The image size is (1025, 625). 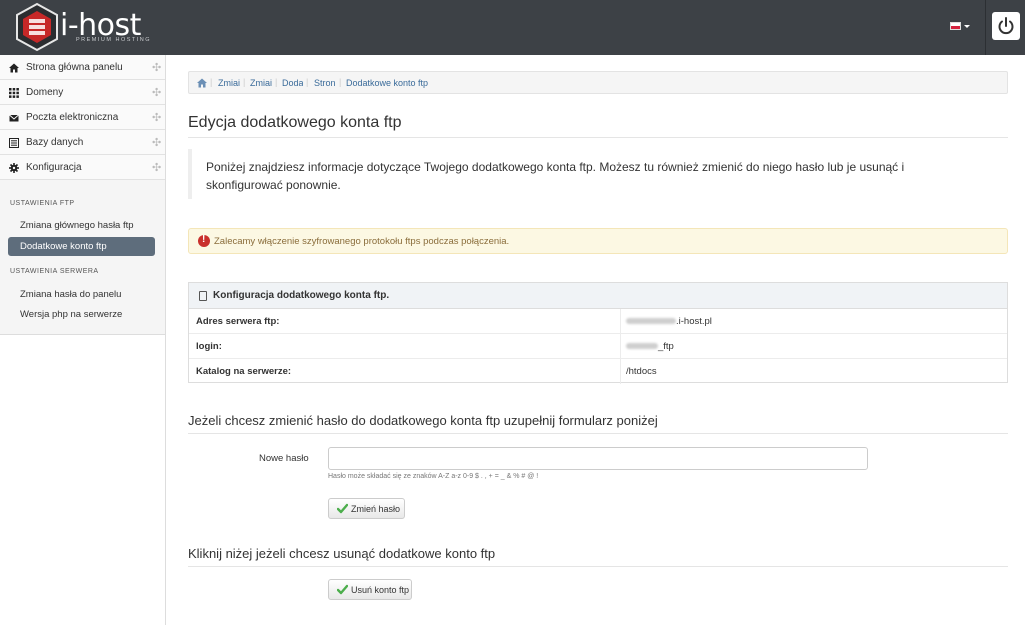 What do you see at coordinates (37, 27) in the screenshot?
I see `logo-icon` at bounding box center [37, 27].